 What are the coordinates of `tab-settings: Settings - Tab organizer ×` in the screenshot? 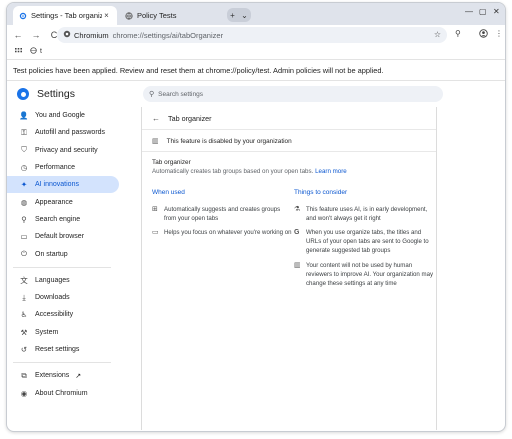 It's located at (65, 15).